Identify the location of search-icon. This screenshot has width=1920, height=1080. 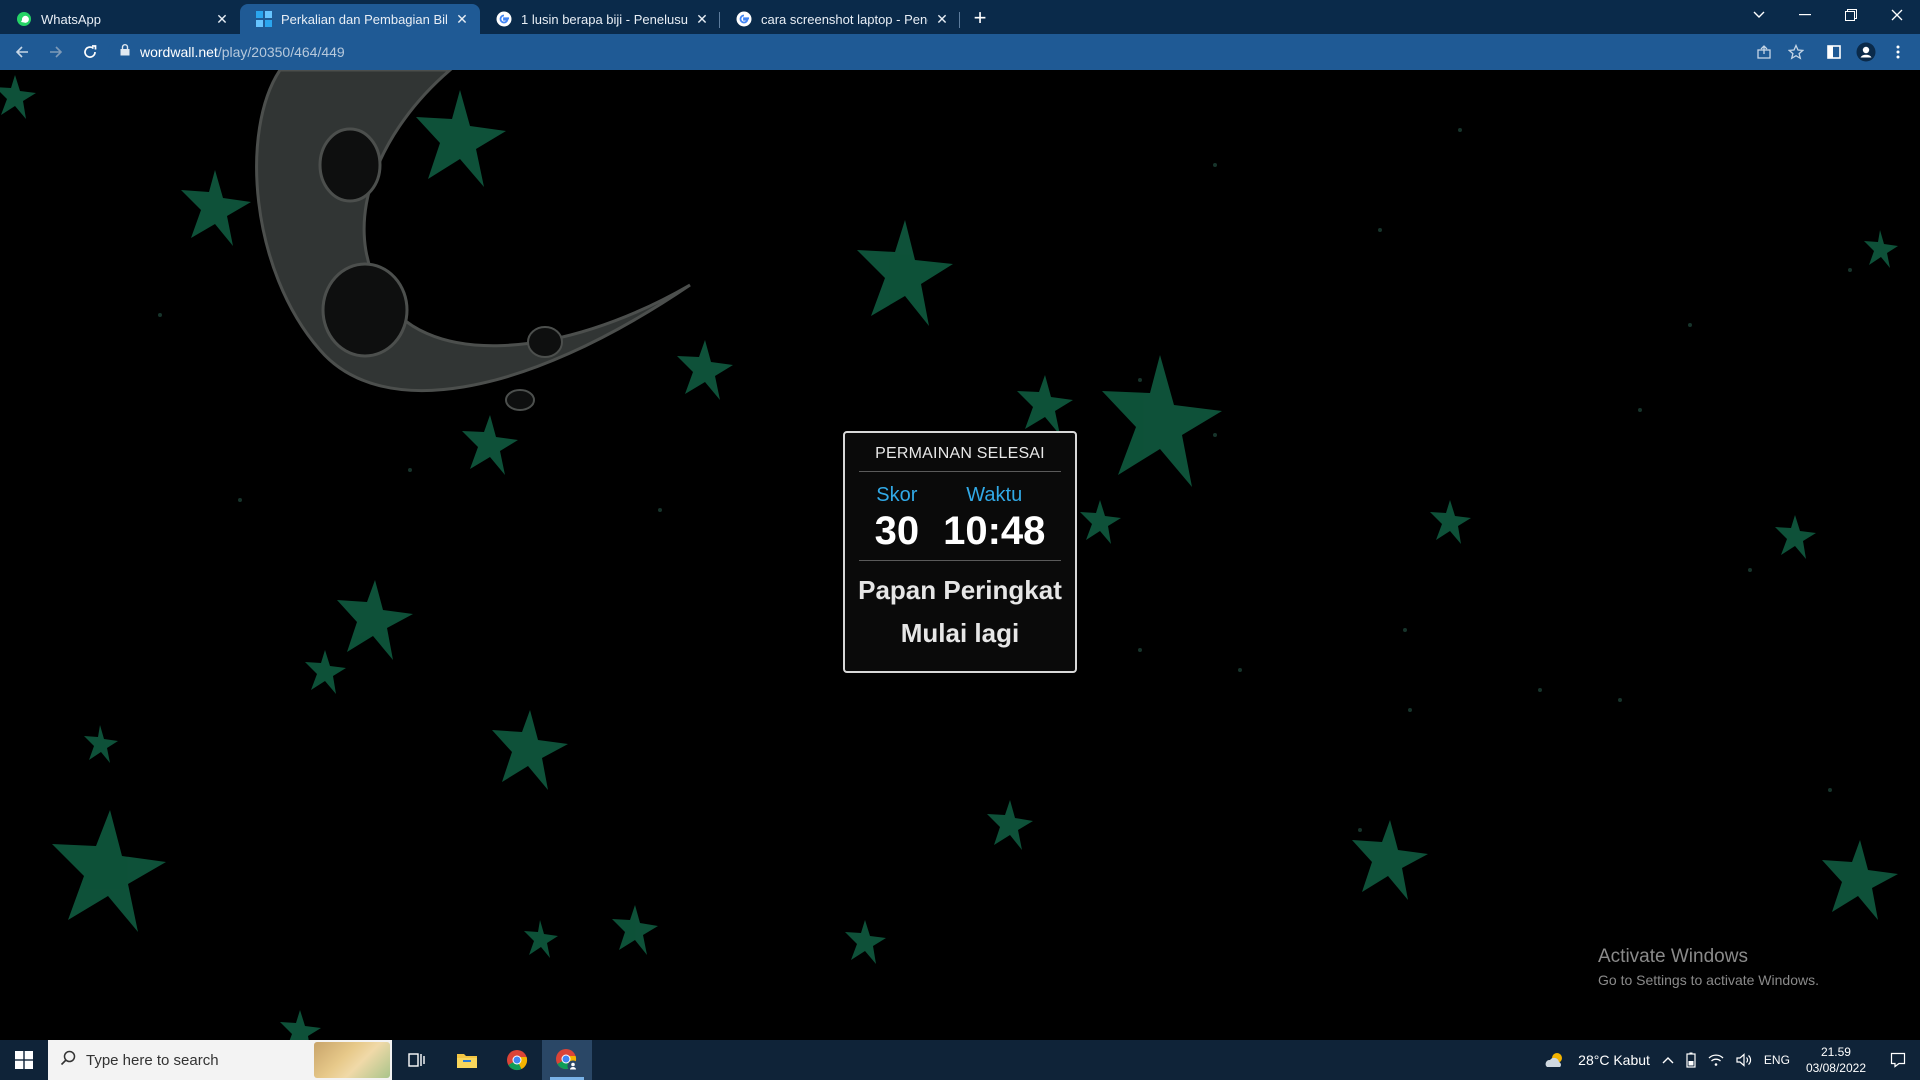
(68, 1060).